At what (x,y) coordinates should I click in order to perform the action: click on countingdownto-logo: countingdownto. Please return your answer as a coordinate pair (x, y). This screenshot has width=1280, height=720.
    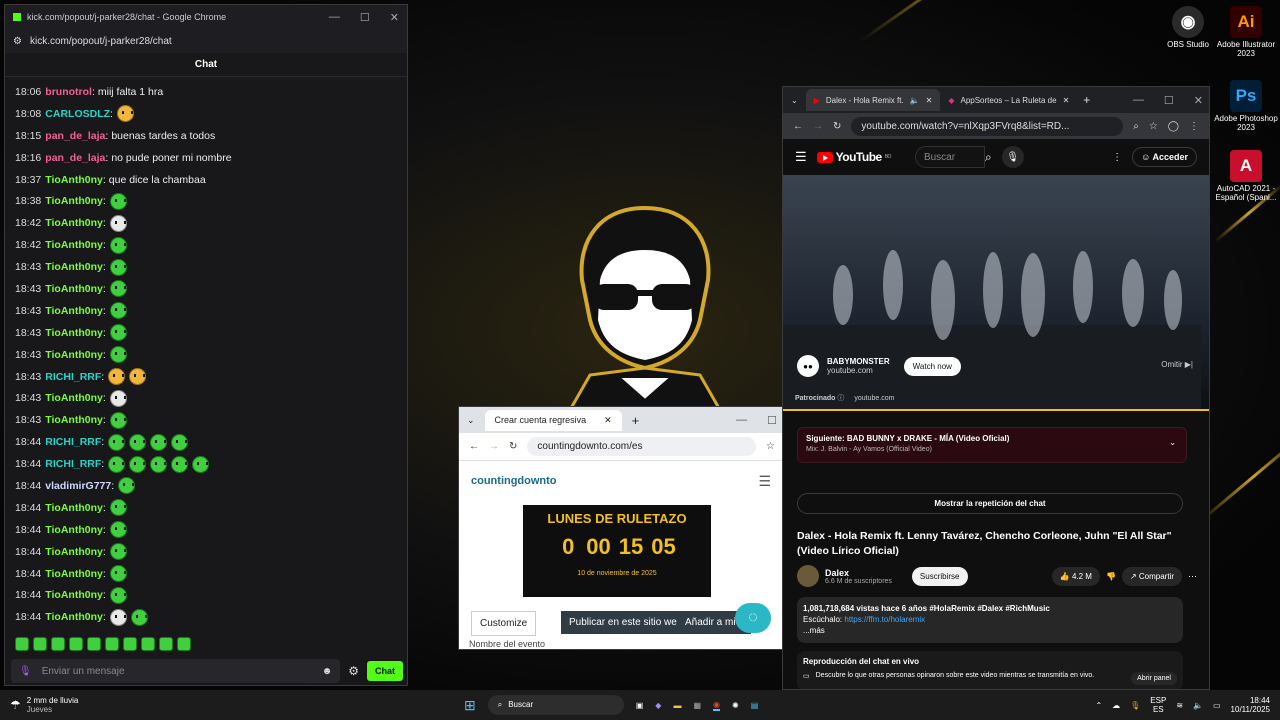
    Looking at the image, I should click on (514, 481).